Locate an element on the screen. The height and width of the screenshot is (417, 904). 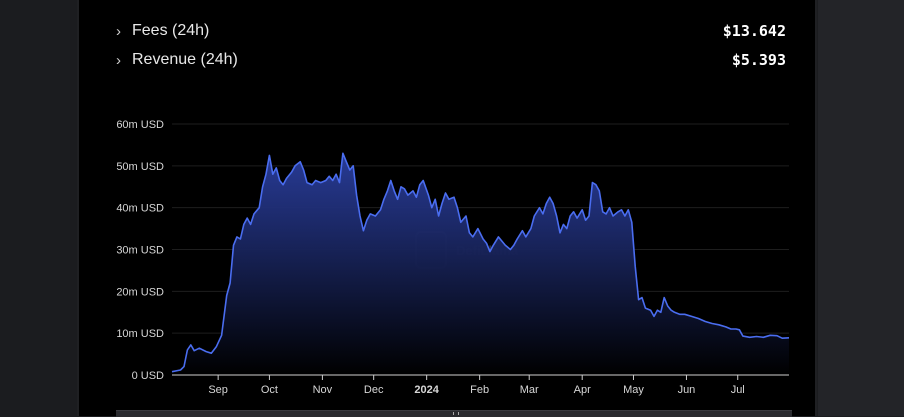
x-tick-label: Jul is located at coordinates (738, 390).